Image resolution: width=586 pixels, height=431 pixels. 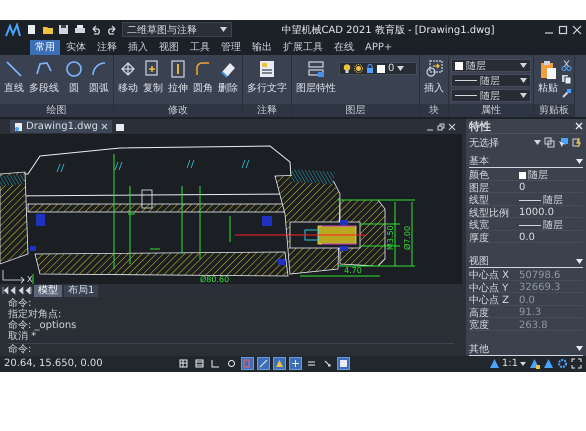 I want to click on redo-icon, so click(x=112, y=30).